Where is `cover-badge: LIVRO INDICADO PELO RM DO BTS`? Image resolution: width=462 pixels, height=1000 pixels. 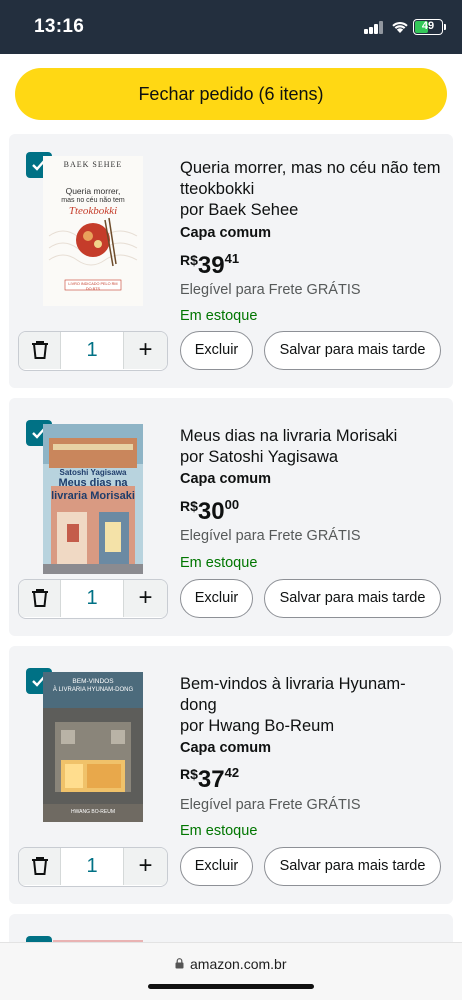
cover-badge: LIVRO INDICADO PELO RM DO BTS is located at coordinates (93, 286).